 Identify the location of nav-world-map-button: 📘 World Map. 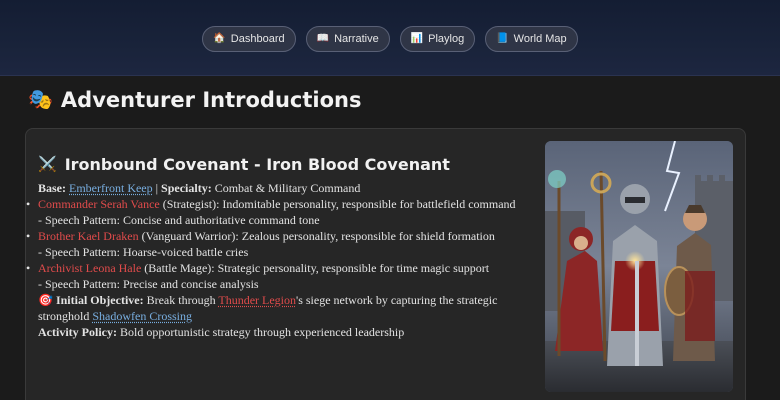
(531, 39).